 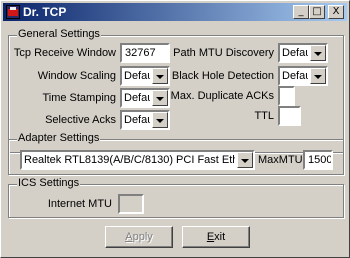 What do you see at coordinates (301, 12) in the screenshot?
I see `minimize-button: _` at bounding box center [301, 12].